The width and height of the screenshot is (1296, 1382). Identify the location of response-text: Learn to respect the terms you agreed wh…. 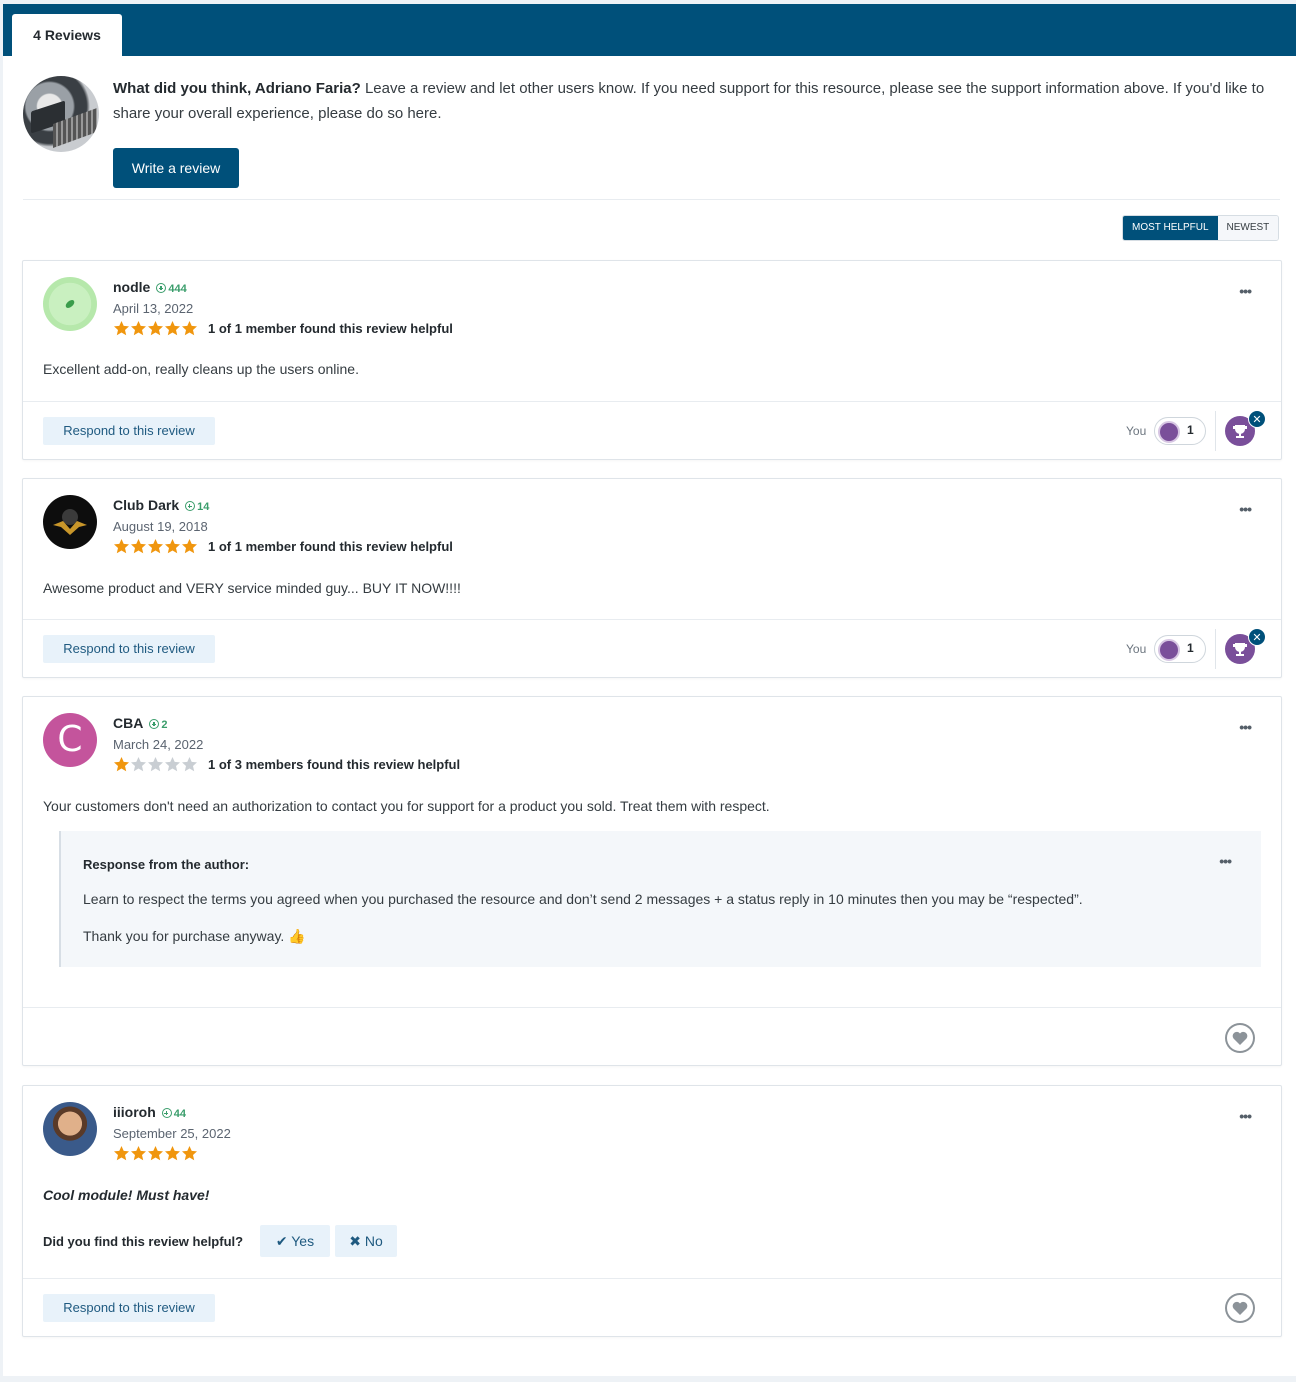
(583, 899).